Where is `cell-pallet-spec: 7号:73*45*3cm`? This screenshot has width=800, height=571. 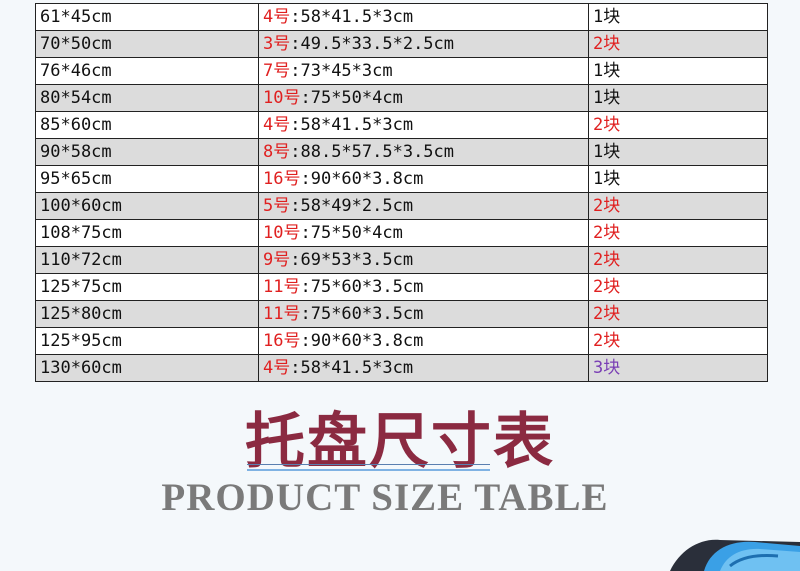
cell-pallet-spec: 7号:73*45*3cm is located at coordinates (423, 71).